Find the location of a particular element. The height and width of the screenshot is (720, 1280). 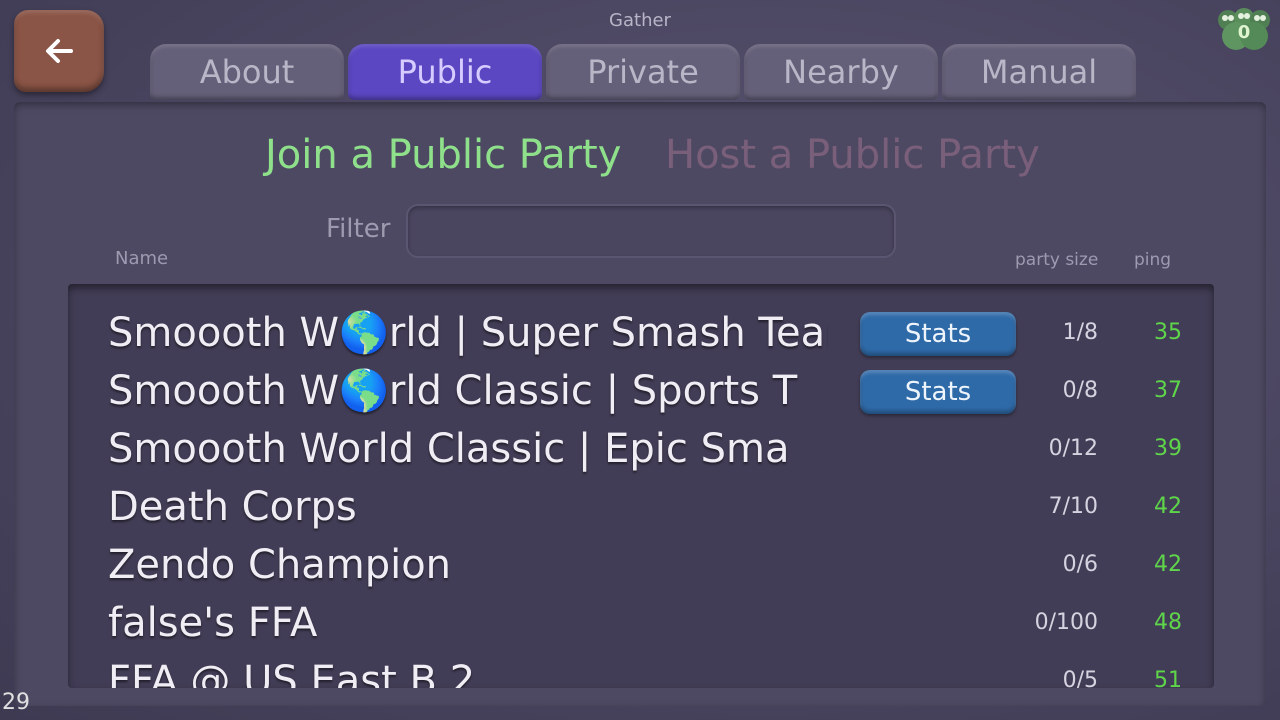

party-size: 1/8 is located at coordinates (1080, 332).